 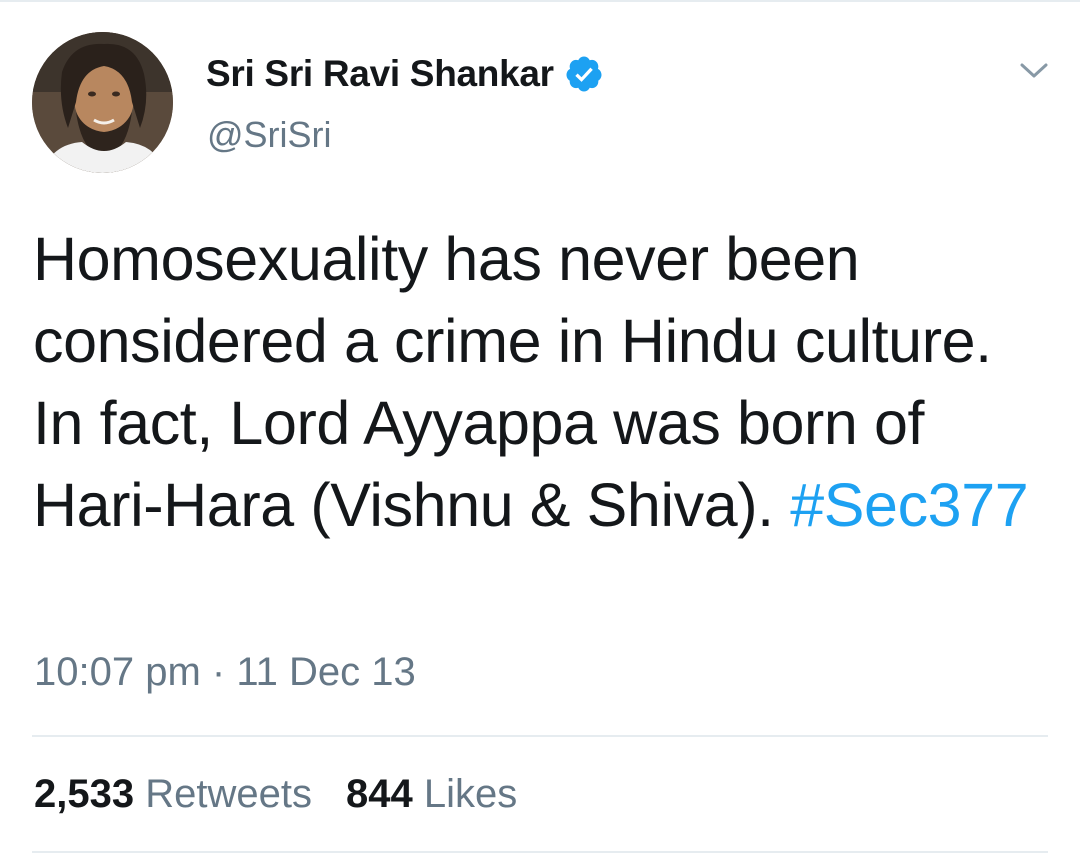 I want to click on author-name-row: Sri Sri Ravi Shankar, so click(x=405, y=74).